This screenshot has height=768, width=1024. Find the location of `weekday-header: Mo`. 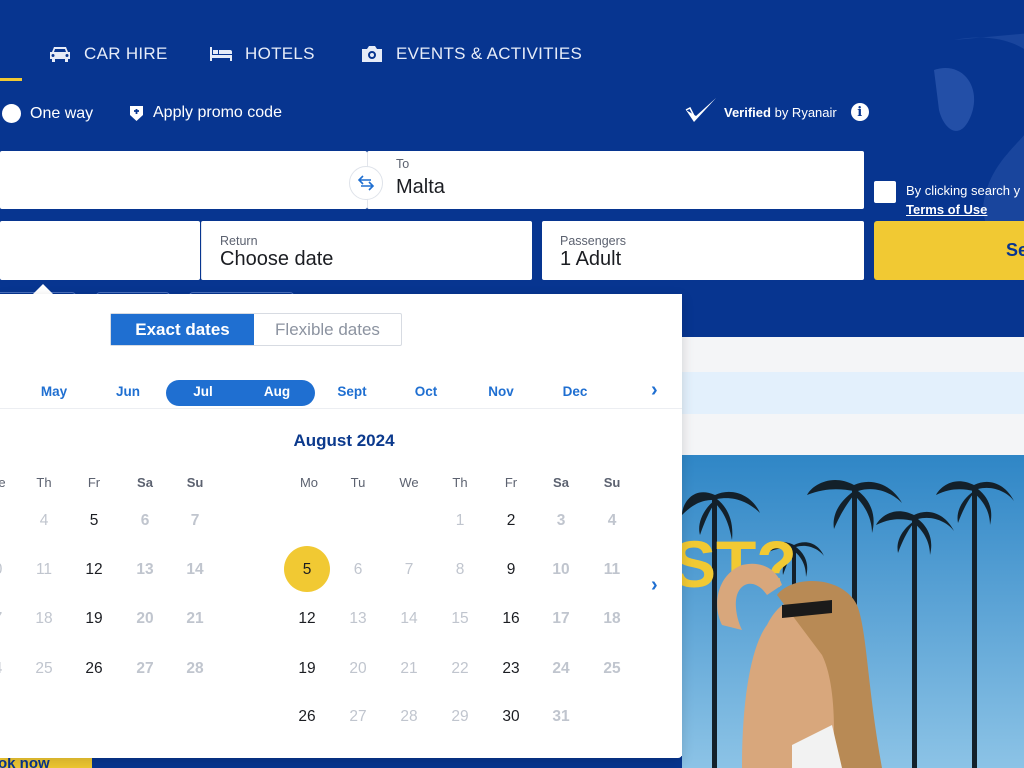

weekday-header: Mo is located at coordinates (309, 482).